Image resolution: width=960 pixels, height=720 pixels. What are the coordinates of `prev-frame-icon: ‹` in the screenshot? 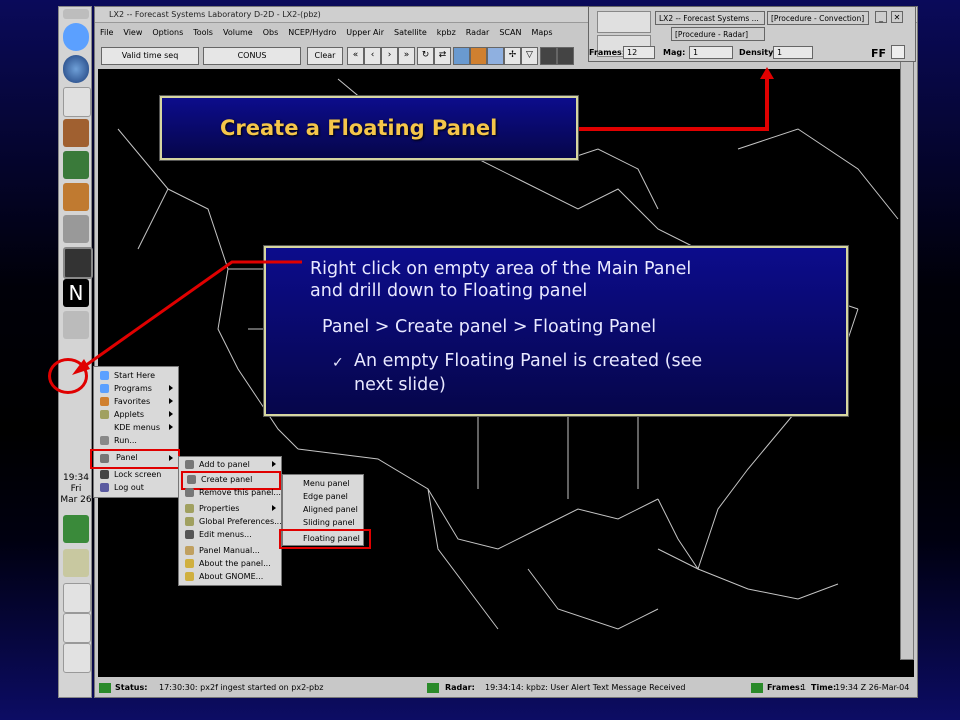 It's located at (372, 56).